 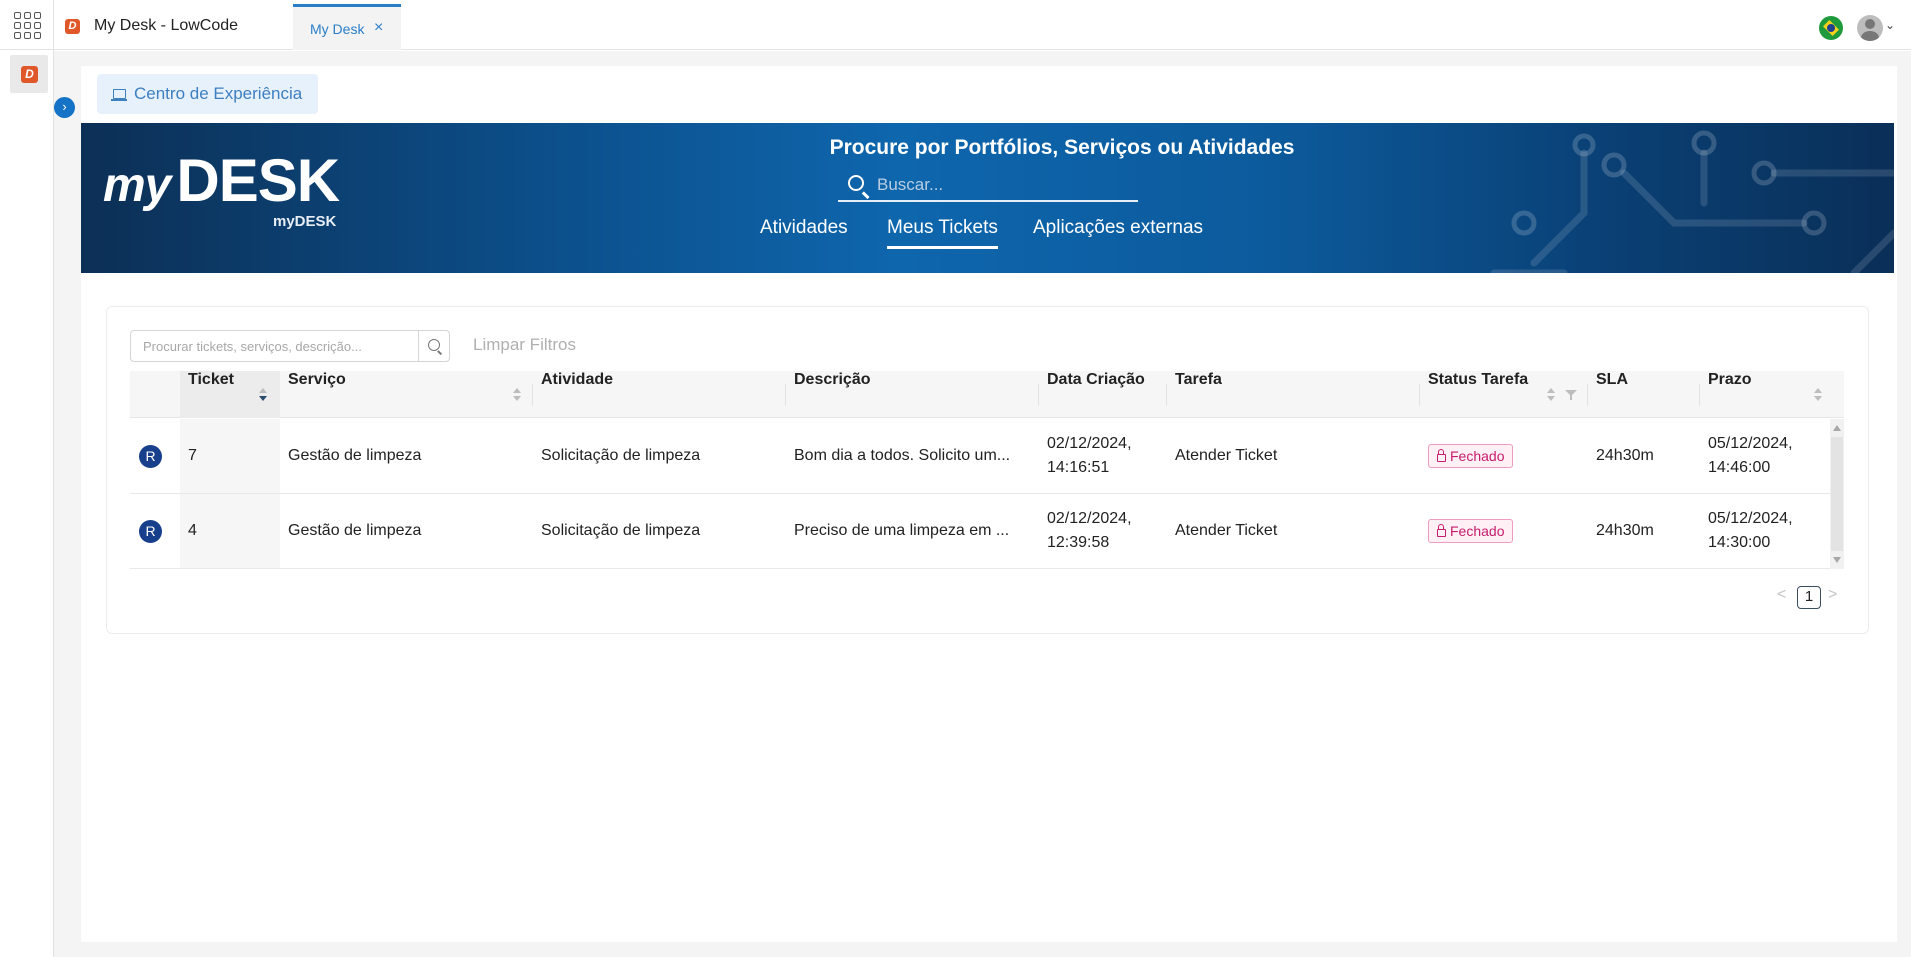 What do you see at coordinates (192, 455) in the screenshot?
I see `ticket-number: 7` at bounding box center [192, 455].